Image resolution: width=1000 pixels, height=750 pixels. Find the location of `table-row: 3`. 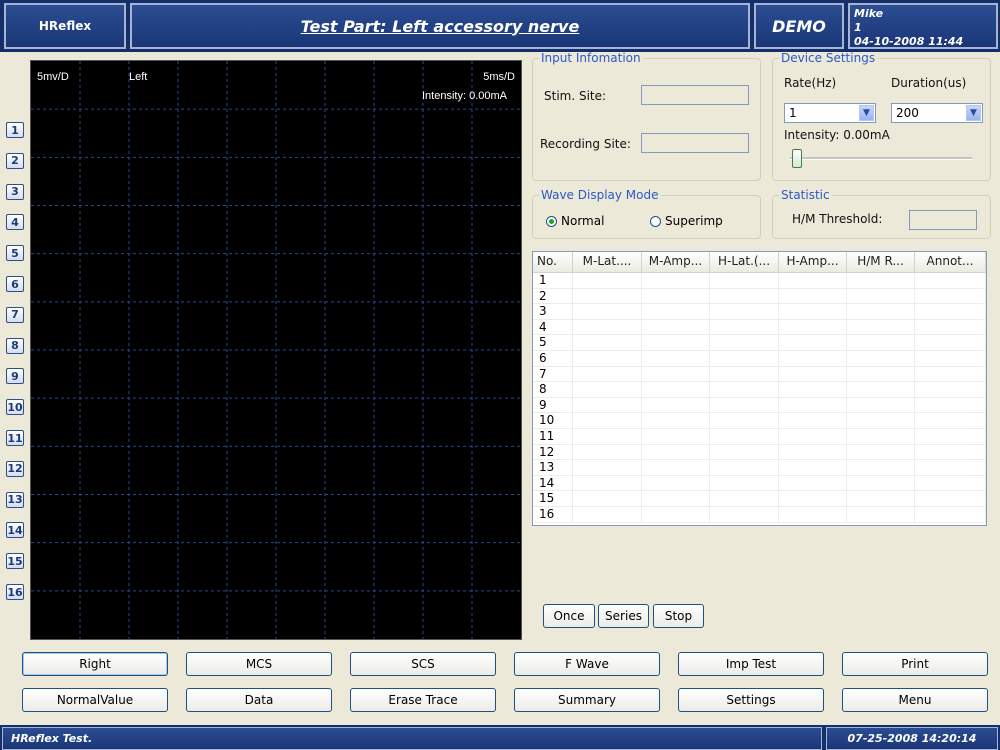

table-row: 3 is located at coordinates (759, 312).